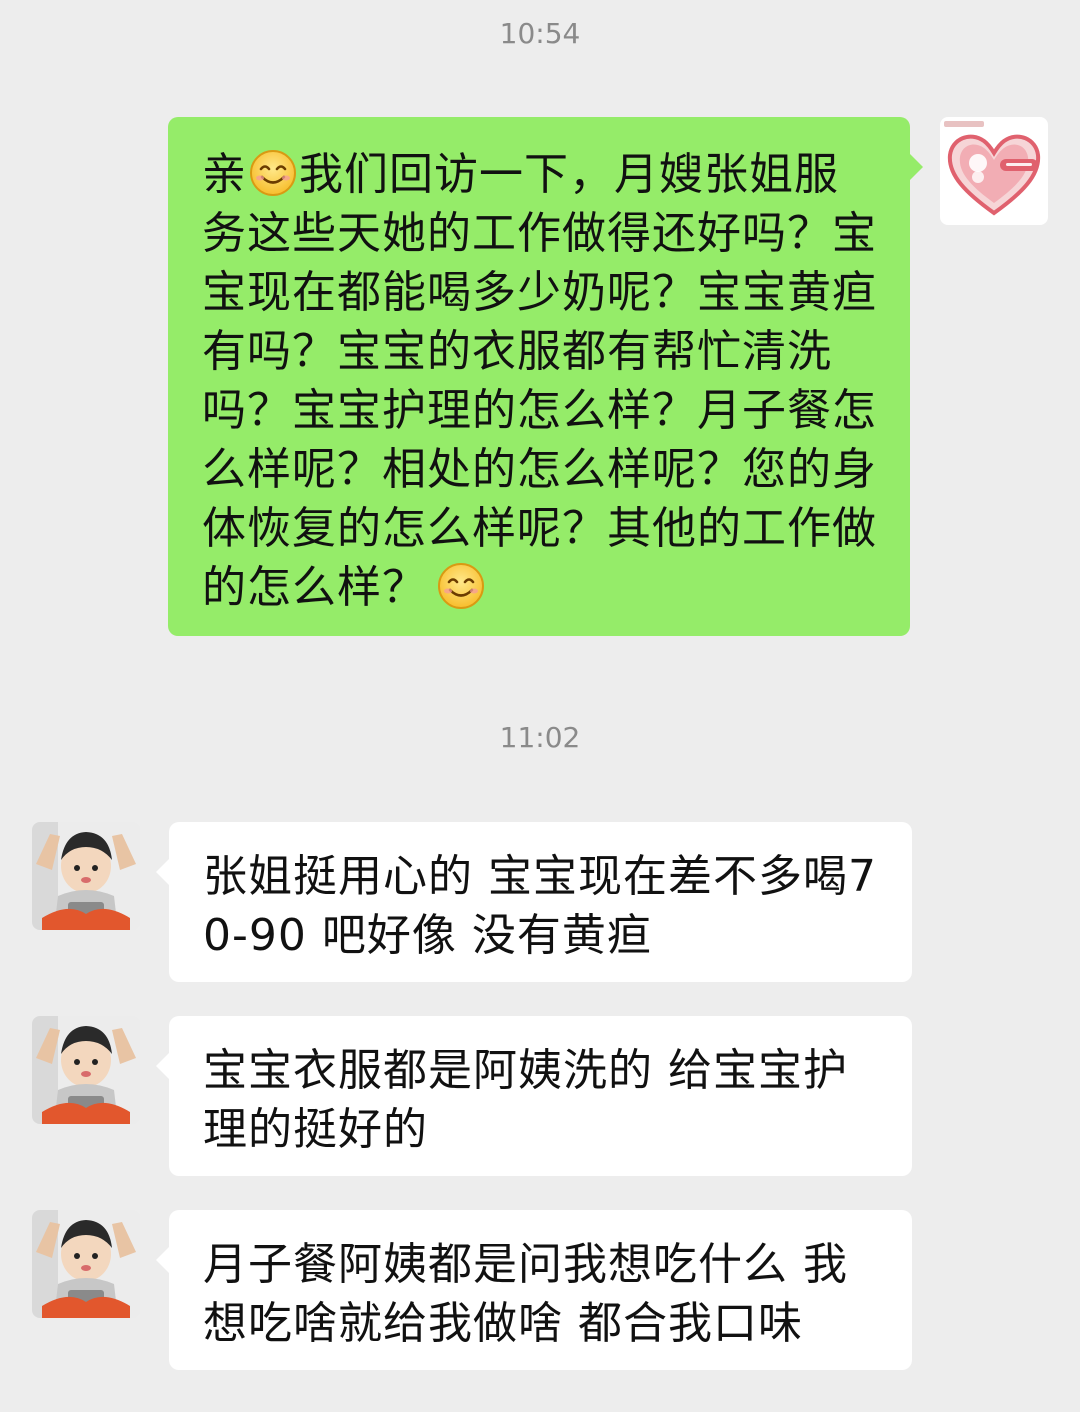 This screenshot has height=1412, width=1080. I want to click on heart-logo-icon, so click(992, 168).